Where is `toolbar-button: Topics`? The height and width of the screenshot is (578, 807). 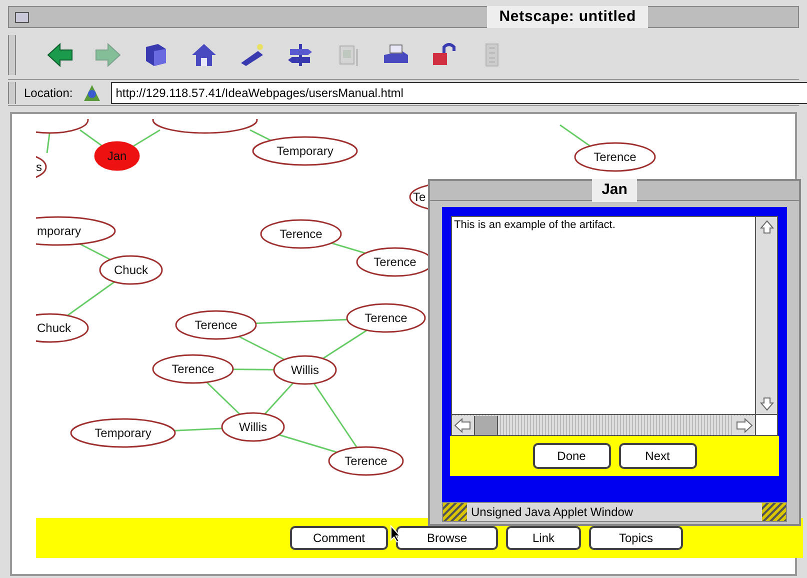 toolbar-button: Topics is located at coordinates (636, 538).